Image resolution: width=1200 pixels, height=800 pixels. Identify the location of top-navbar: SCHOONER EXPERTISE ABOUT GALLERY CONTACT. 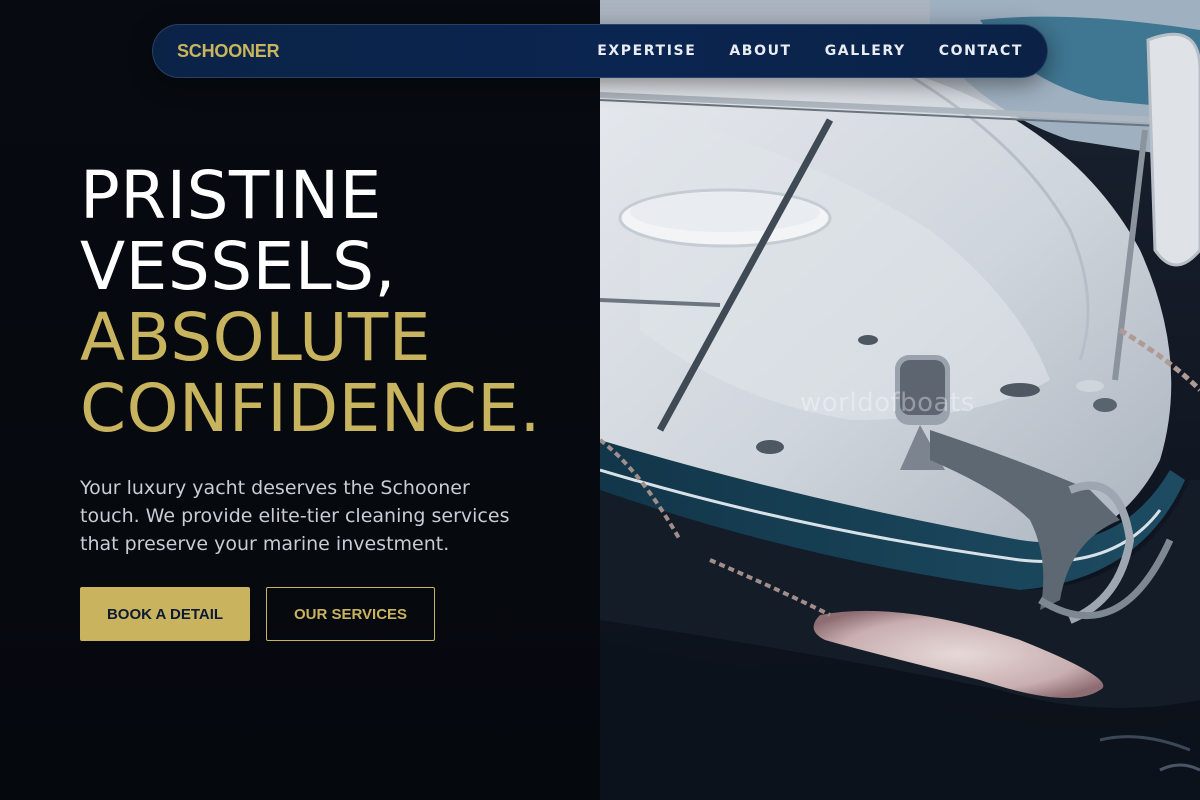
(600, 51).